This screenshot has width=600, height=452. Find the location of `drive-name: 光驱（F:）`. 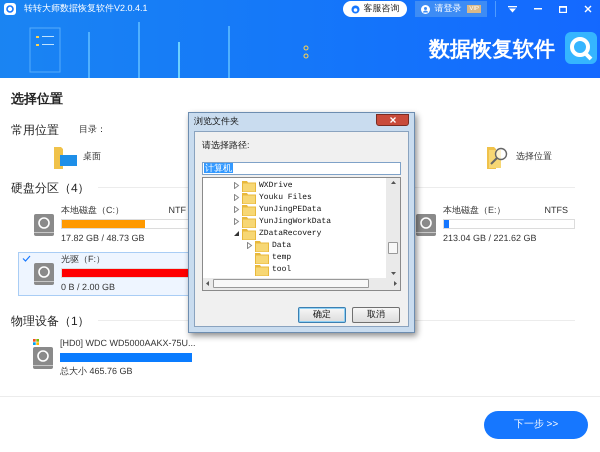

drive-name: 光驱（F:） is located at coordinates (83, 259).